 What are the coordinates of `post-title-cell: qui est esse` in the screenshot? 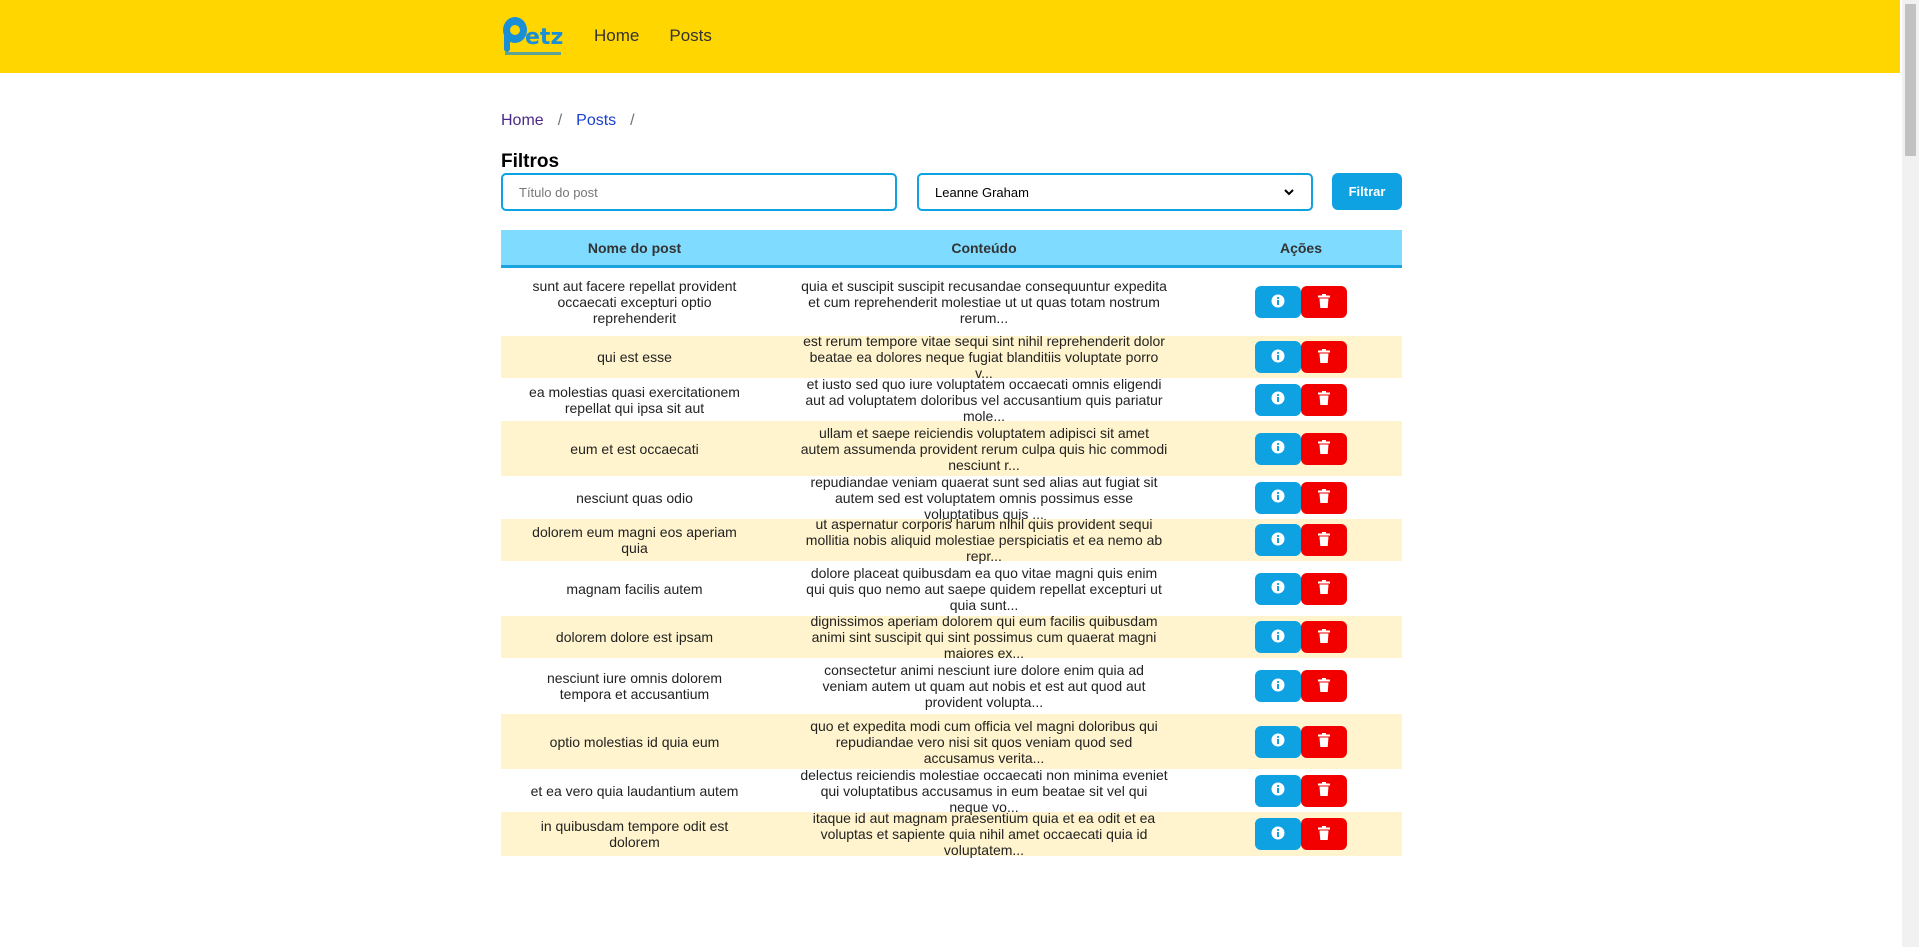 It's located at (634, 357).